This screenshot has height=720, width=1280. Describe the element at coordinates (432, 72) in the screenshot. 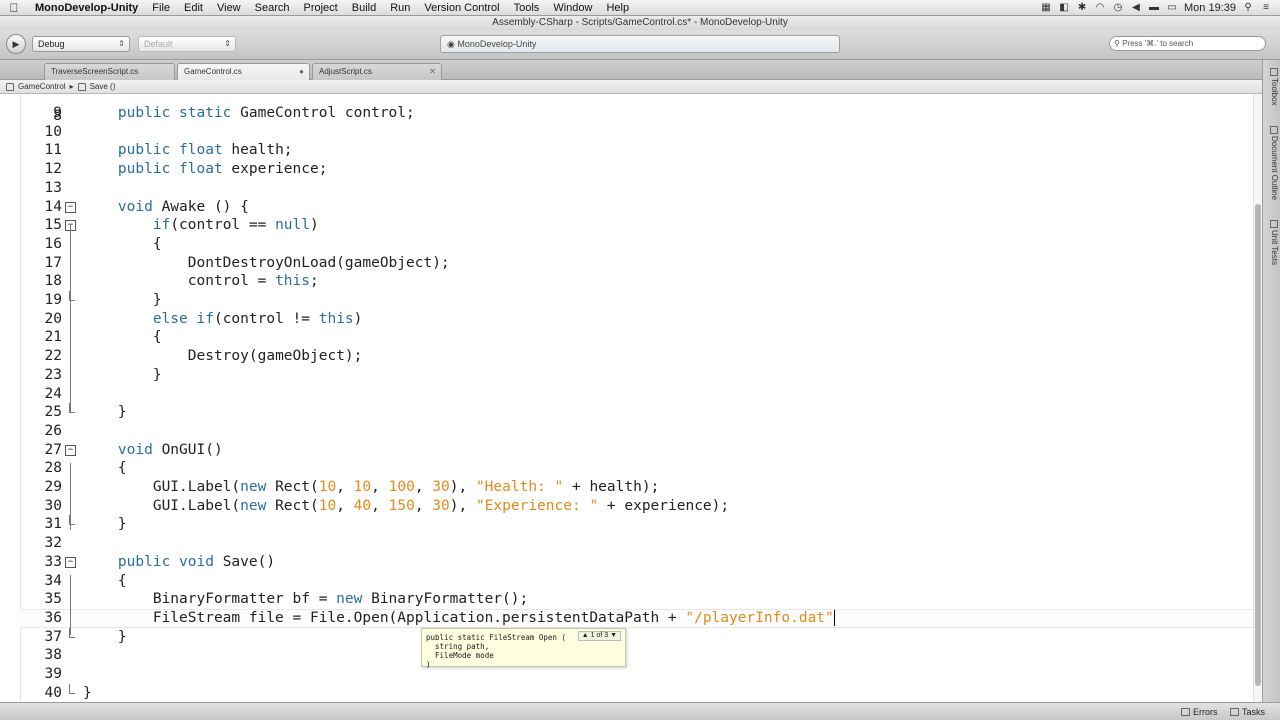

I see `close-icon: ✕` at that location.